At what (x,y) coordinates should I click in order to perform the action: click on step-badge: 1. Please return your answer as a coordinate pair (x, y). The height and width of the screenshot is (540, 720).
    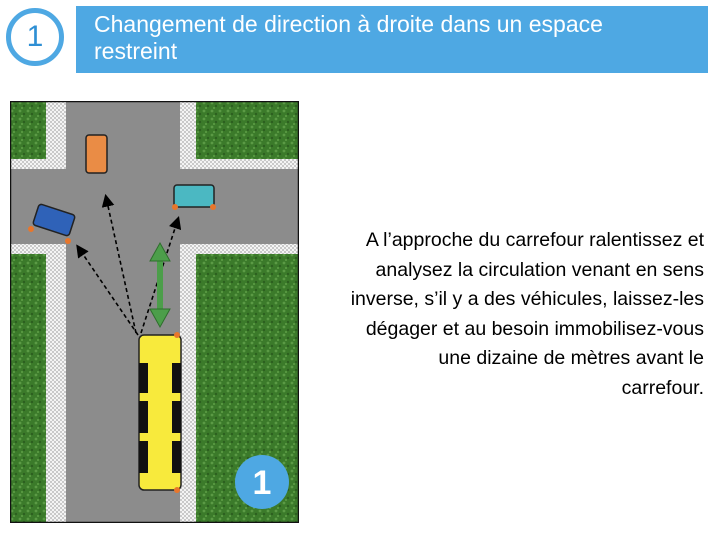
    Looking at the image, I should click on (262, 482).